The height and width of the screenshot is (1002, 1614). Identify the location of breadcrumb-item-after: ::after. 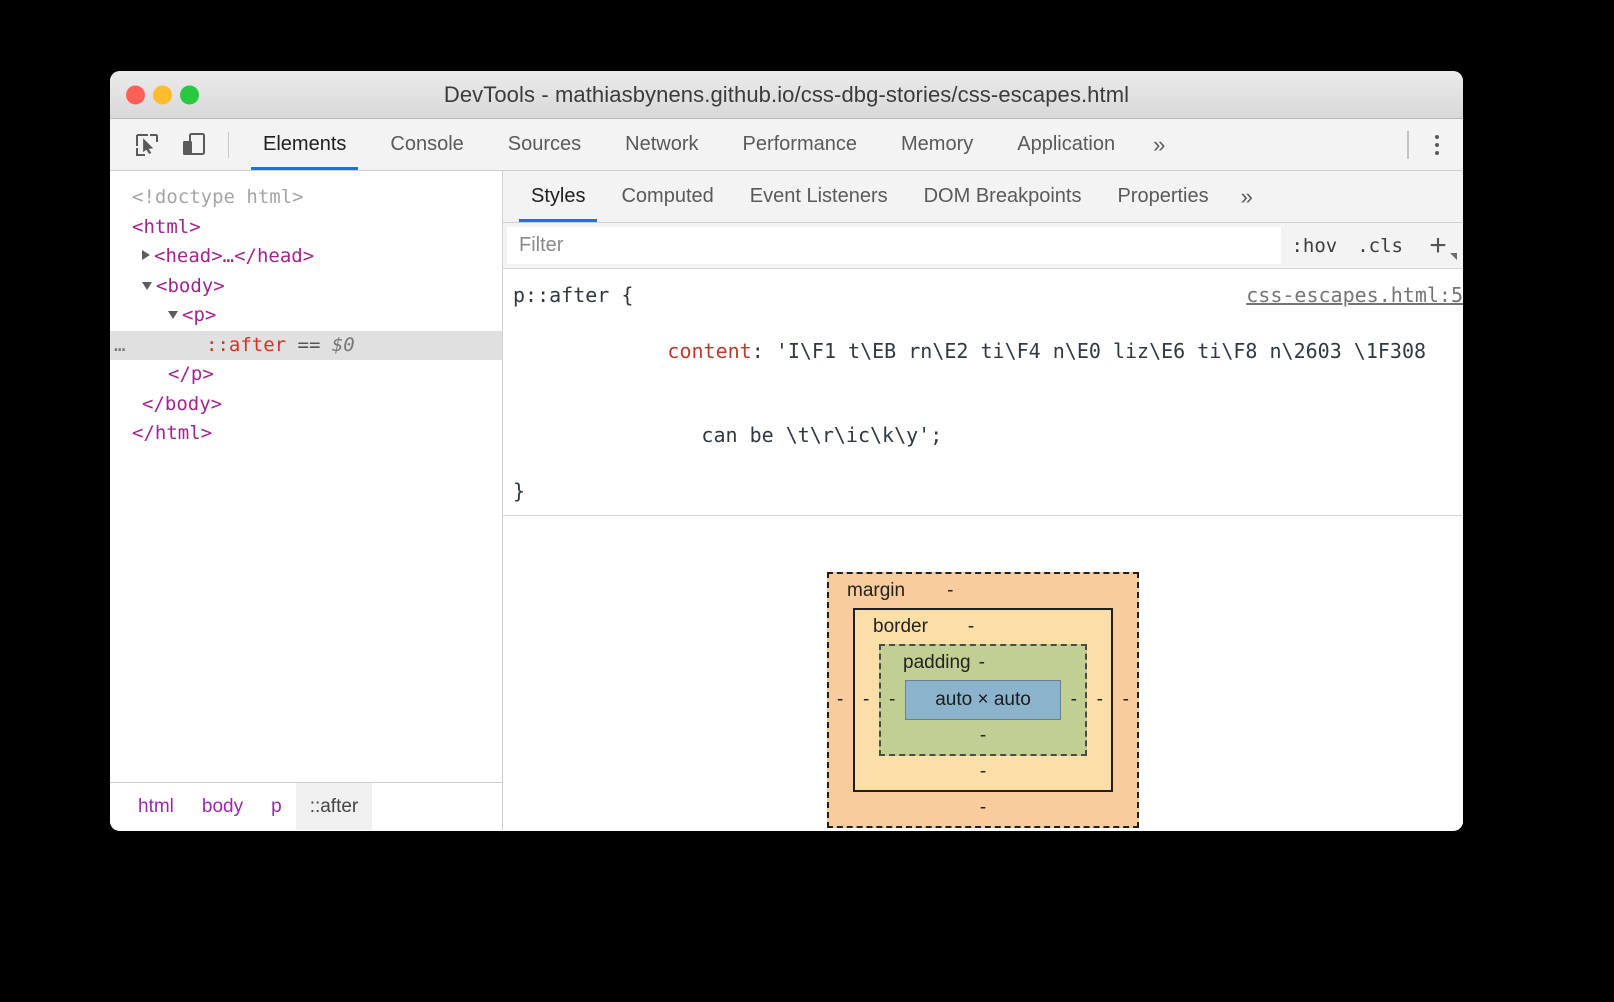
(334, 806).